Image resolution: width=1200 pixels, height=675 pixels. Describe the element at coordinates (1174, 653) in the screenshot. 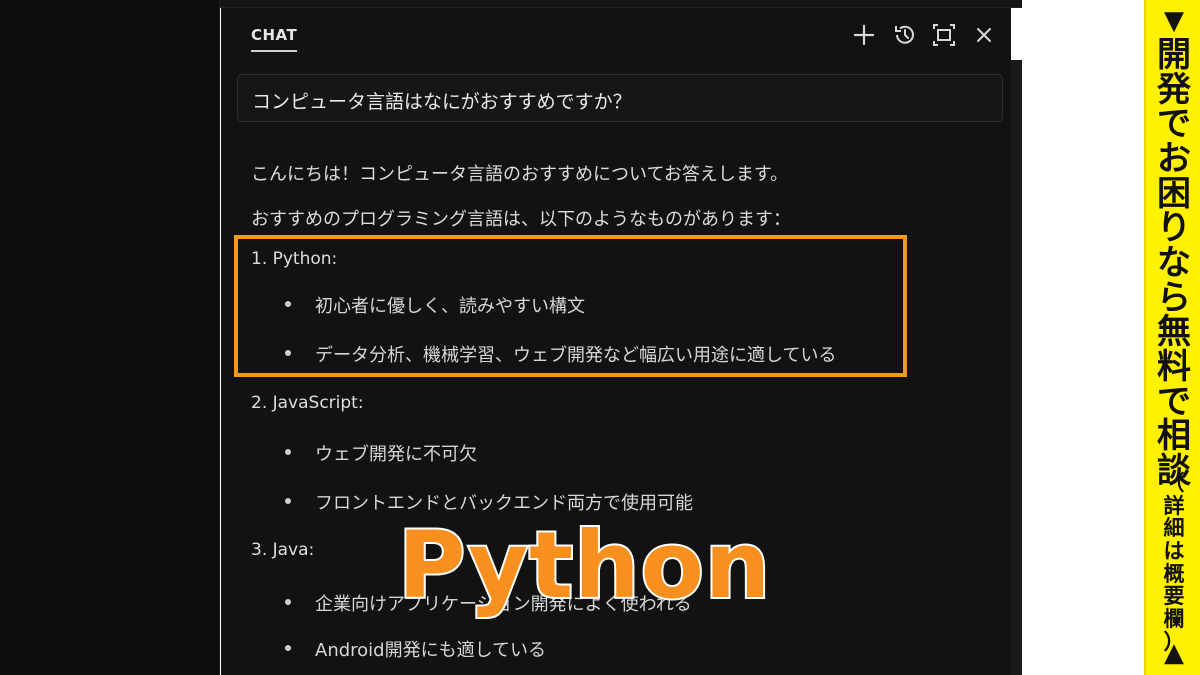

I see `up-arrow-icon: ▲` at that location.